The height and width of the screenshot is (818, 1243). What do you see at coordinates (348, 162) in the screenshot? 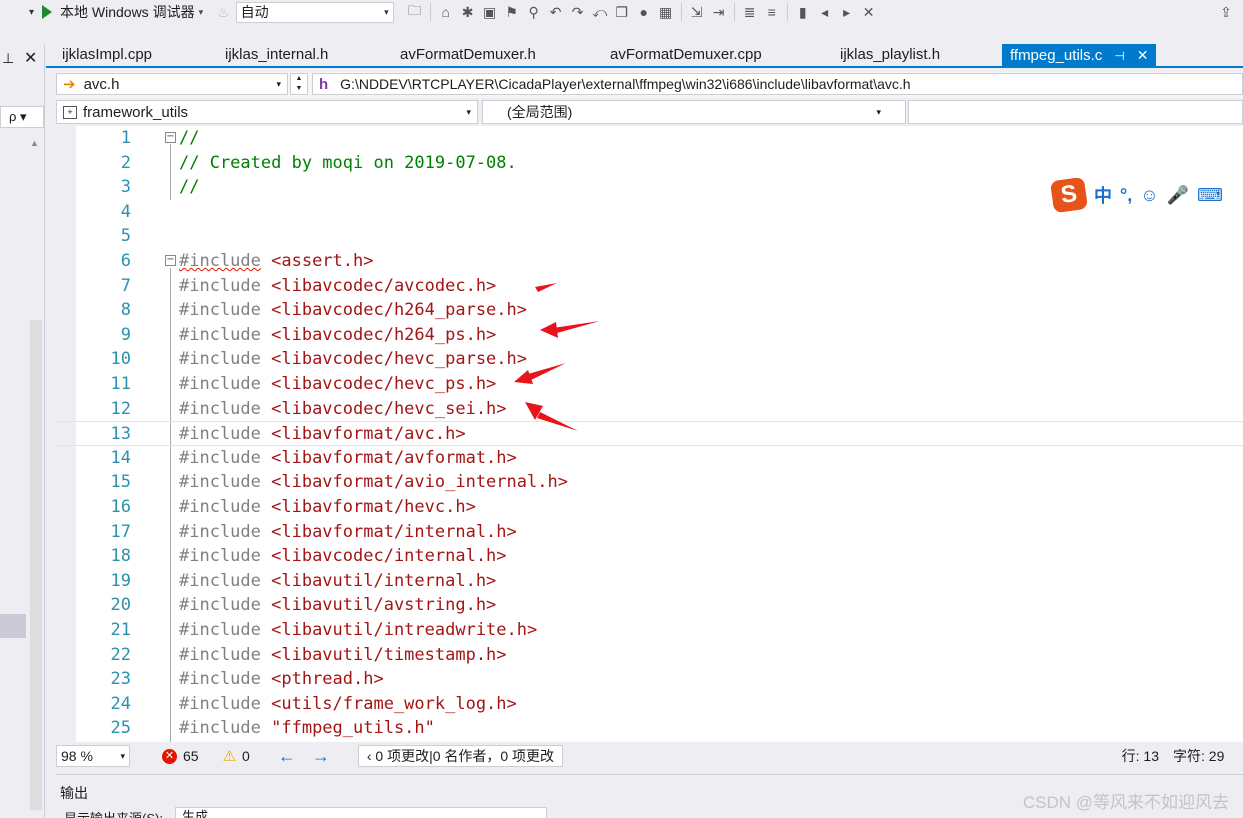
I see `code-text: // Created by moqi on 2019-07-08.` at bounding box center [348, 162].